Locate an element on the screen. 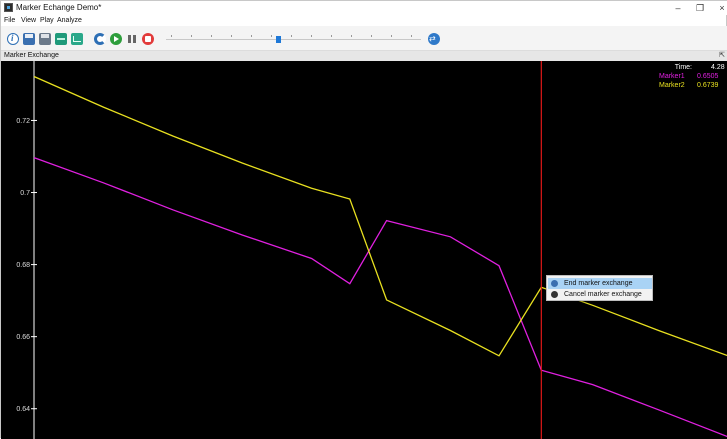  y-tick-label: 0.68 is located at coordinates (23, 265).